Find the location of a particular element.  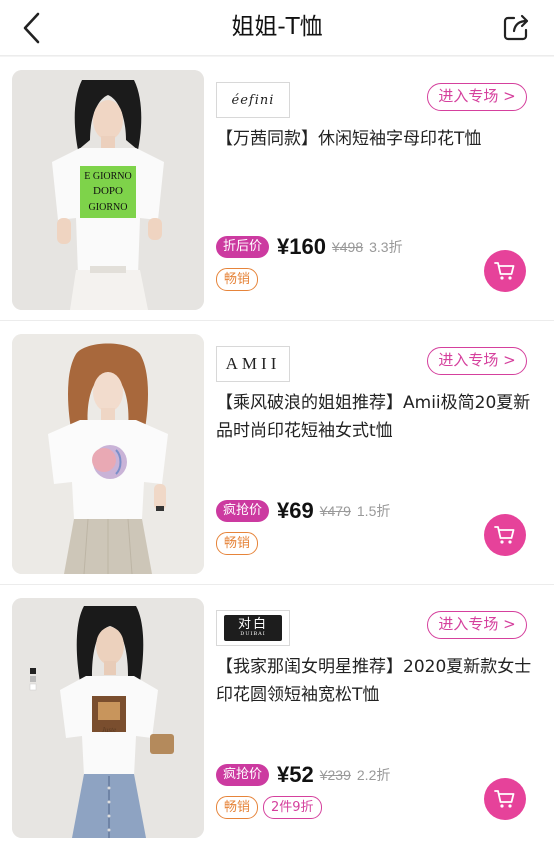

price-row: 疯抢价 ¥52 ¥239 2.2折 is located at coordinates (303, 775).